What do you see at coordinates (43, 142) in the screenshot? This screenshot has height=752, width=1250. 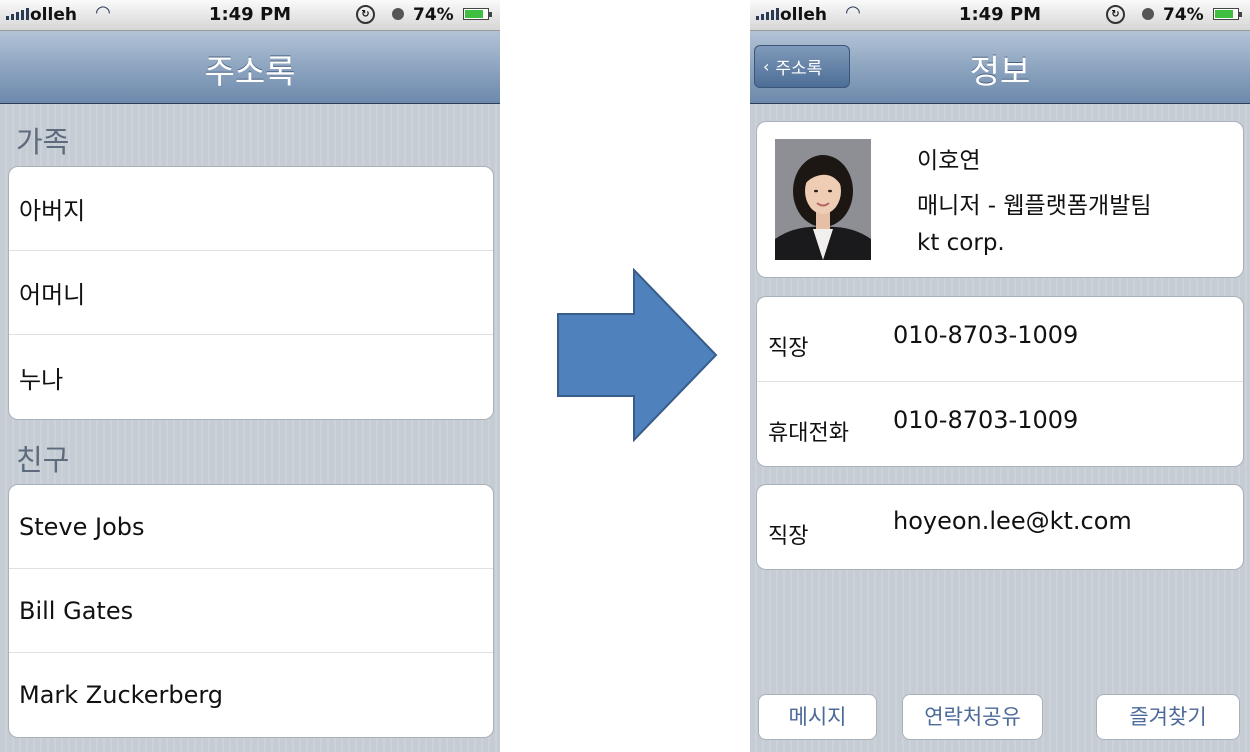 I see `section-header-family: 가족` at bounding box center [43, 142].